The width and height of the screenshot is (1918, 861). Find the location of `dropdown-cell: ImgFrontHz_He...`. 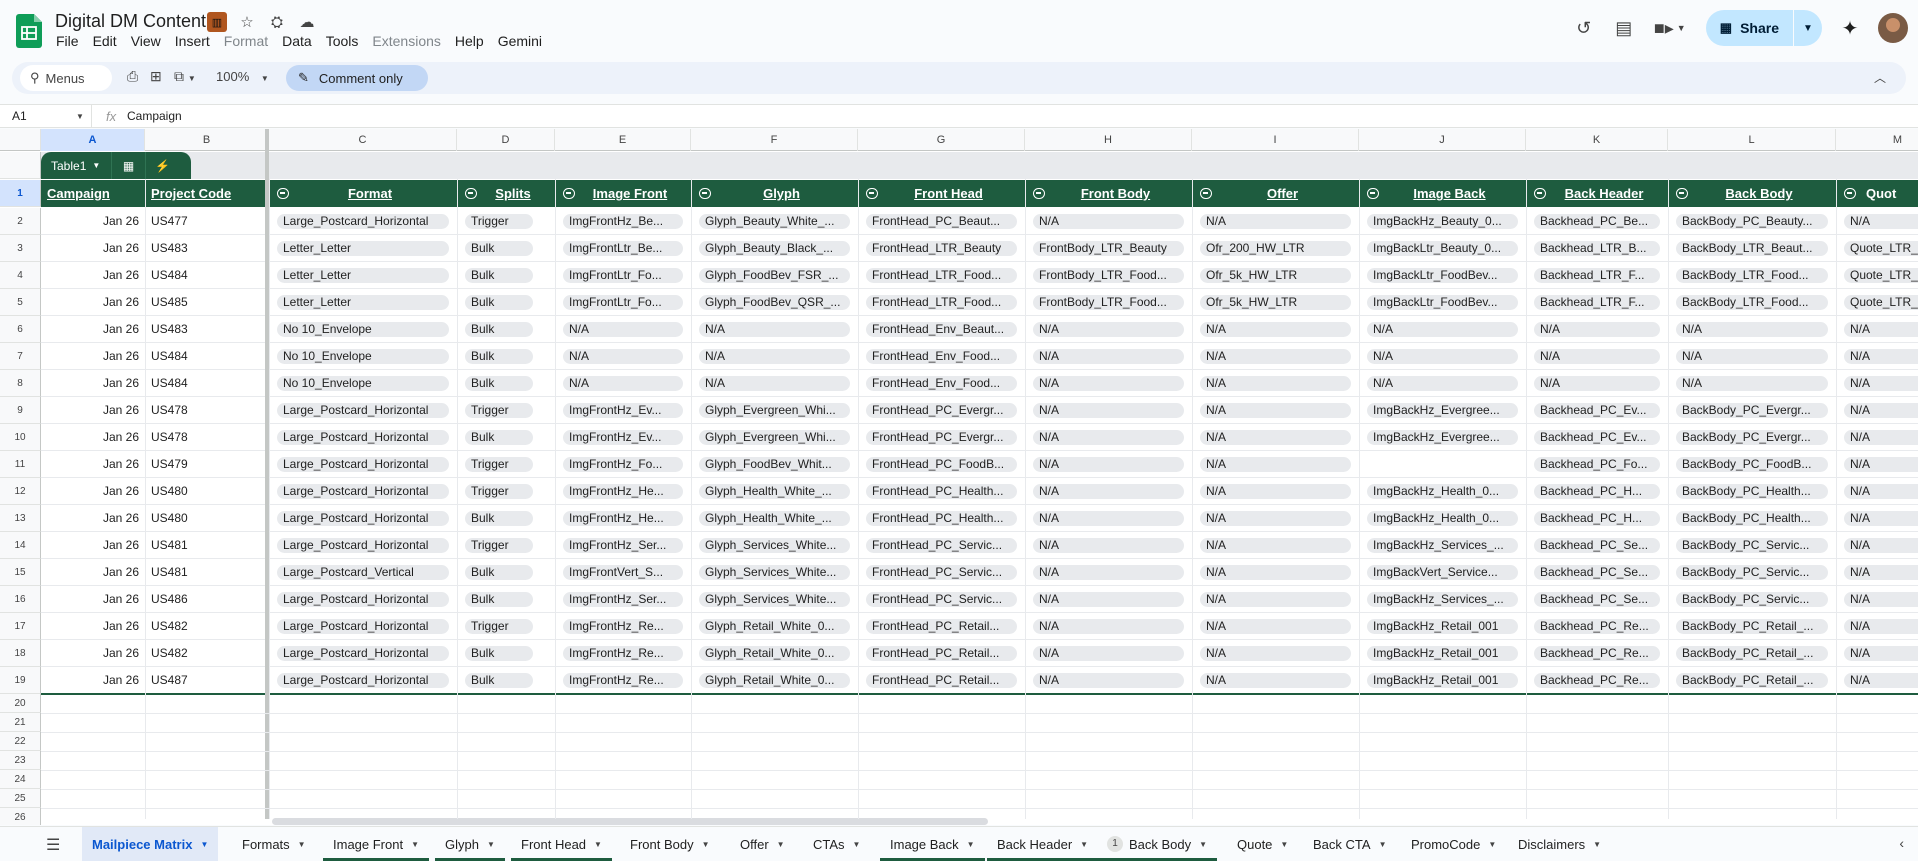

dropdown-cell: ImgFrontHz_He... is located at coordinates (623, 518).